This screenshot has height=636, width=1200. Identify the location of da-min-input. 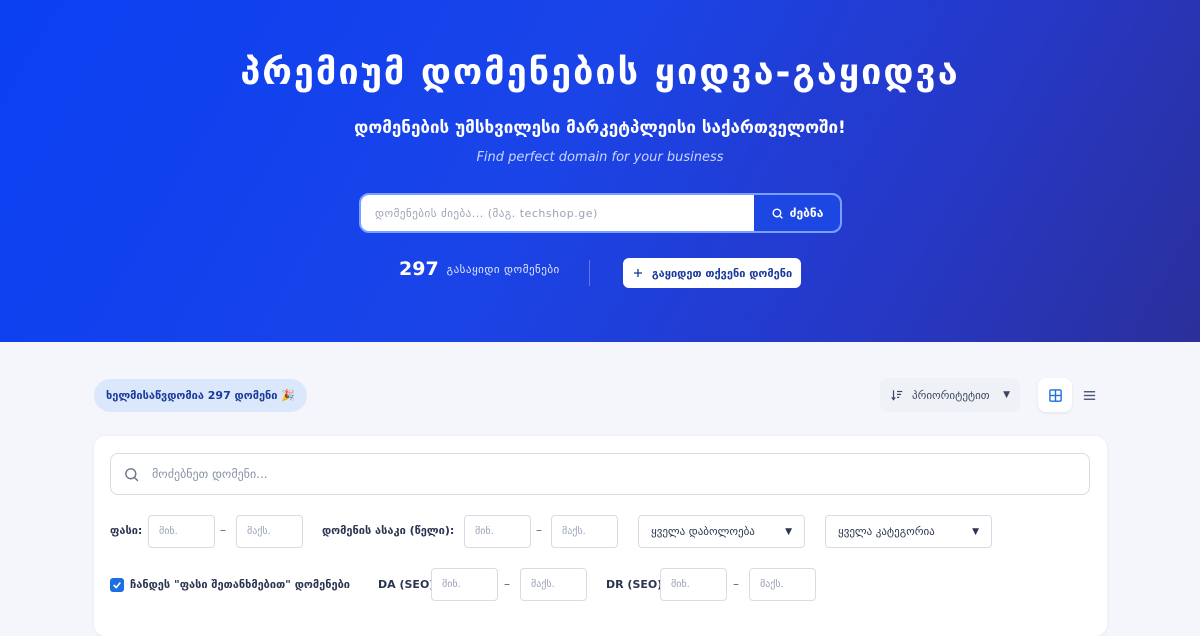
(464, 584).